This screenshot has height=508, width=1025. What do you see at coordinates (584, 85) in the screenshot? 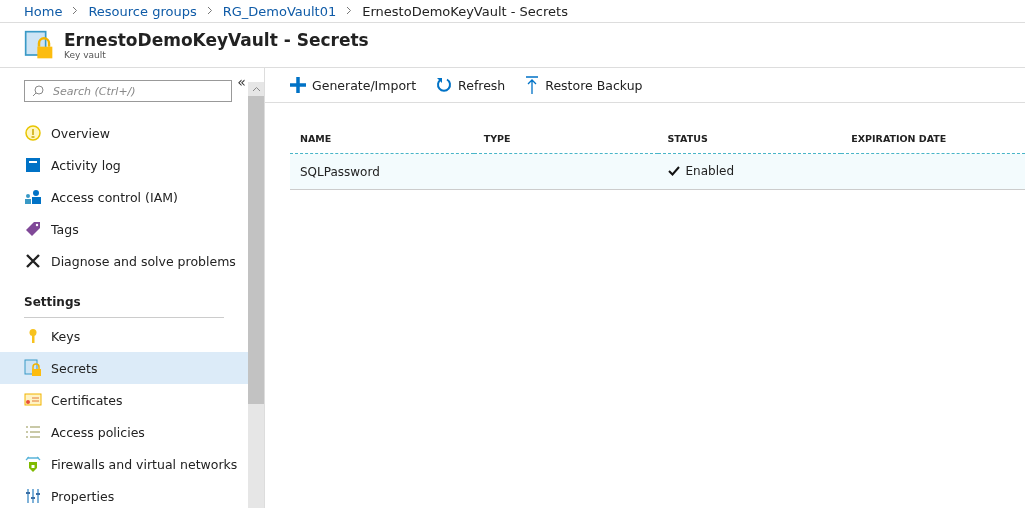
I see `restore-backup-button: Restore Backup` at bounding box center [584, 85].